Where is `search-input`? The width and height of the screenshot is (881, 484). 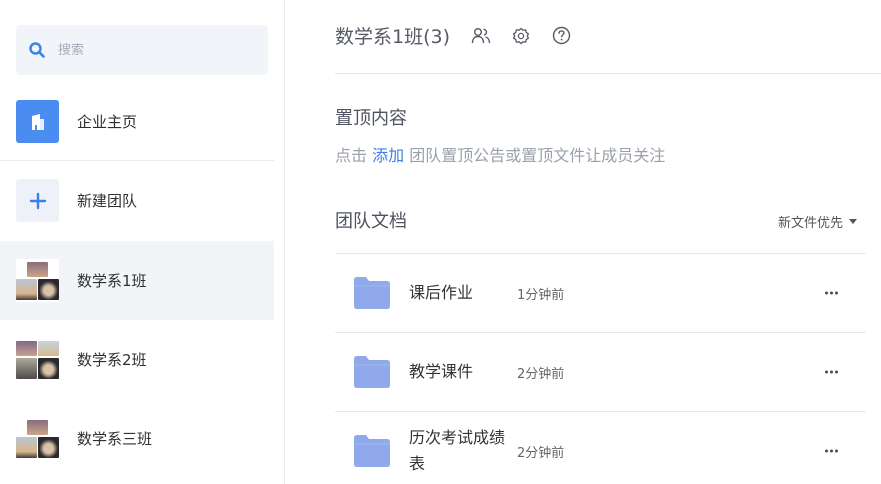
search-input is located at coordinates (153, 50).